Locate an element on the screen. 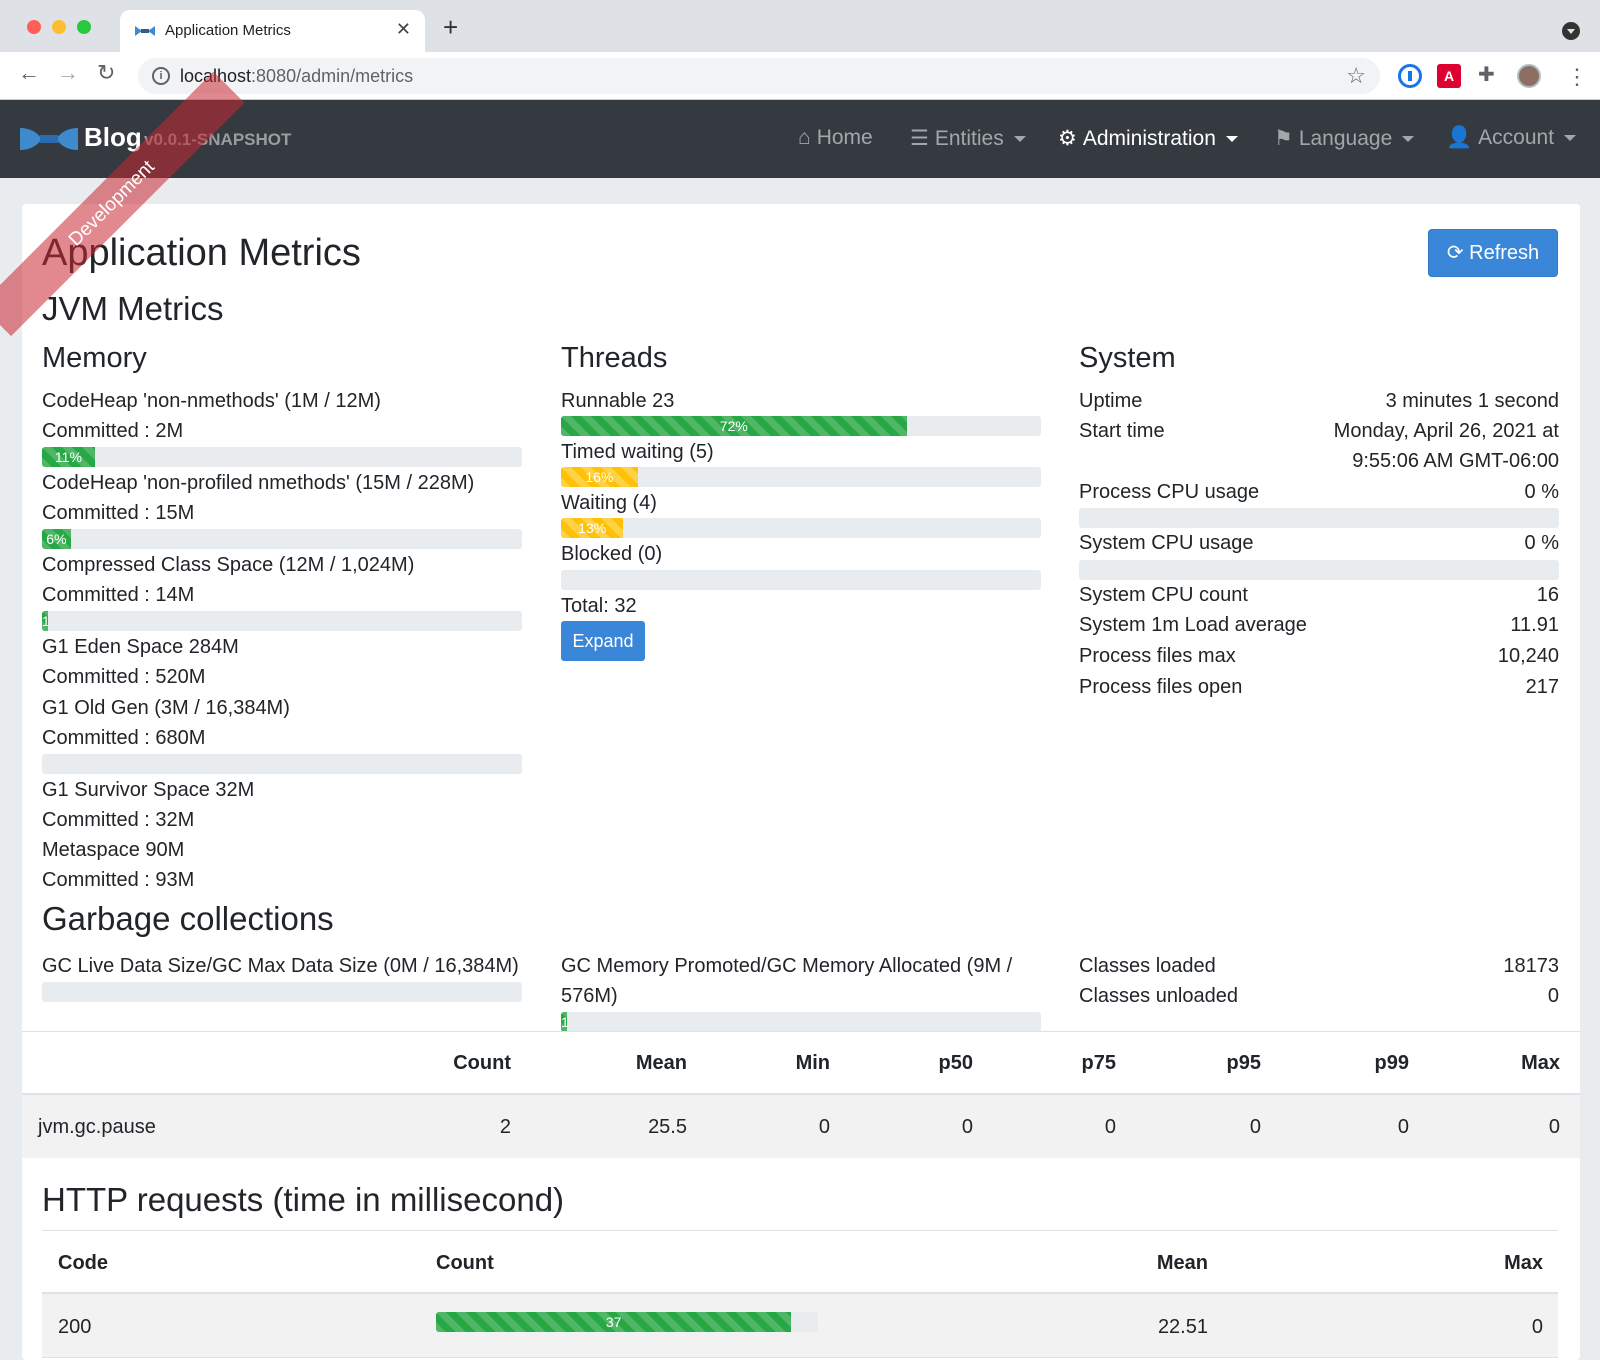  gc-row-p95: 0 is located at coordinates (1255, 1127).